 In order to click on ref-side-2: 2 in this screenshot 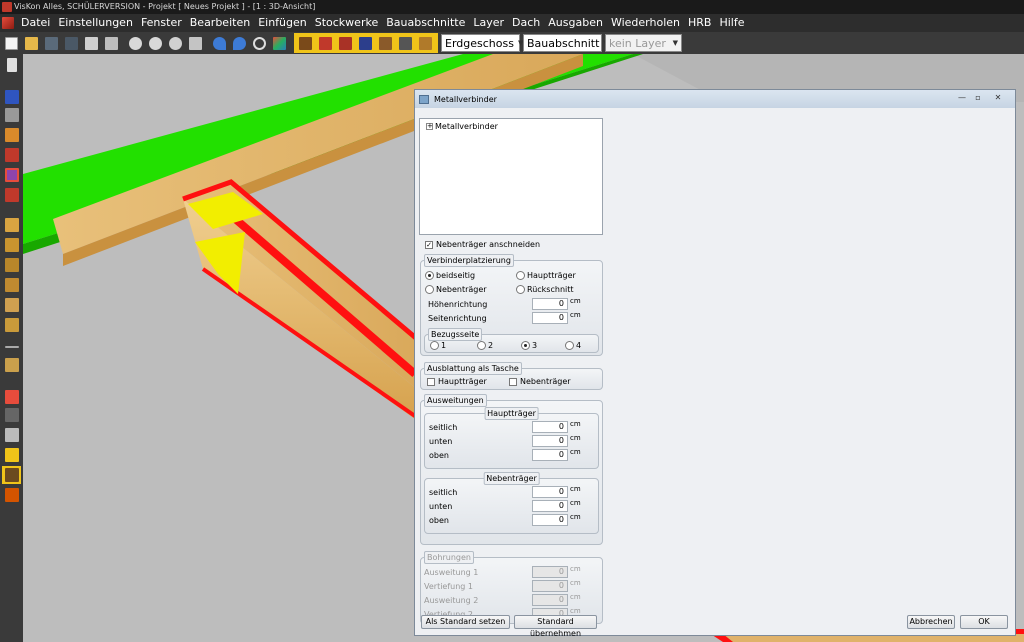, I will do `click(485, 345)`.